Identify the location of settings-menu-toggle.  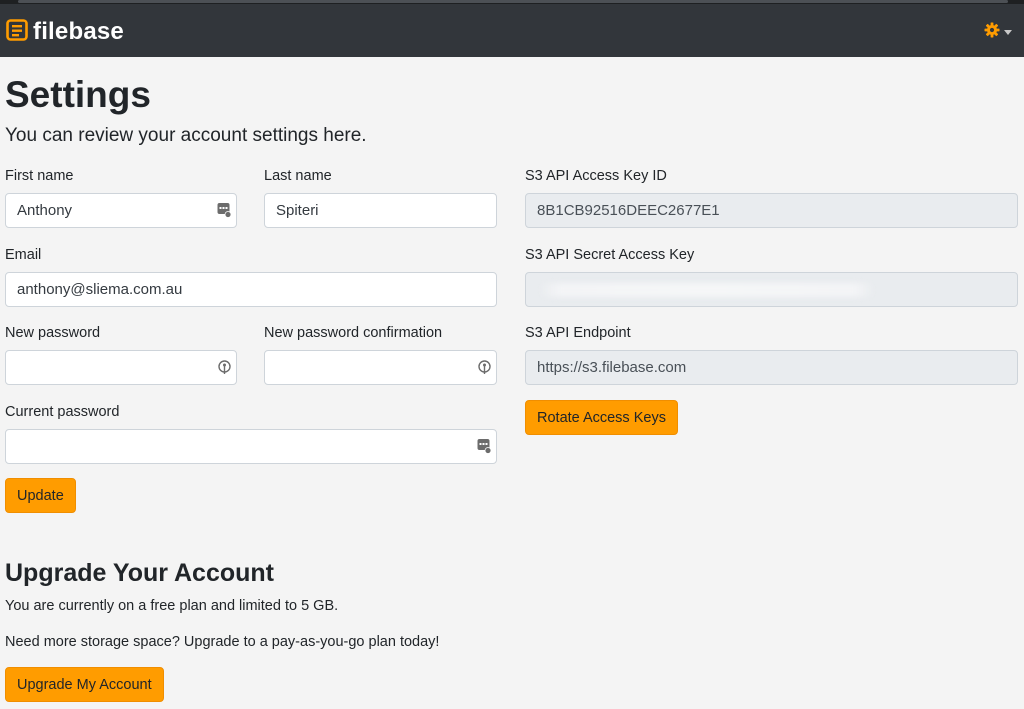
(998, 32).